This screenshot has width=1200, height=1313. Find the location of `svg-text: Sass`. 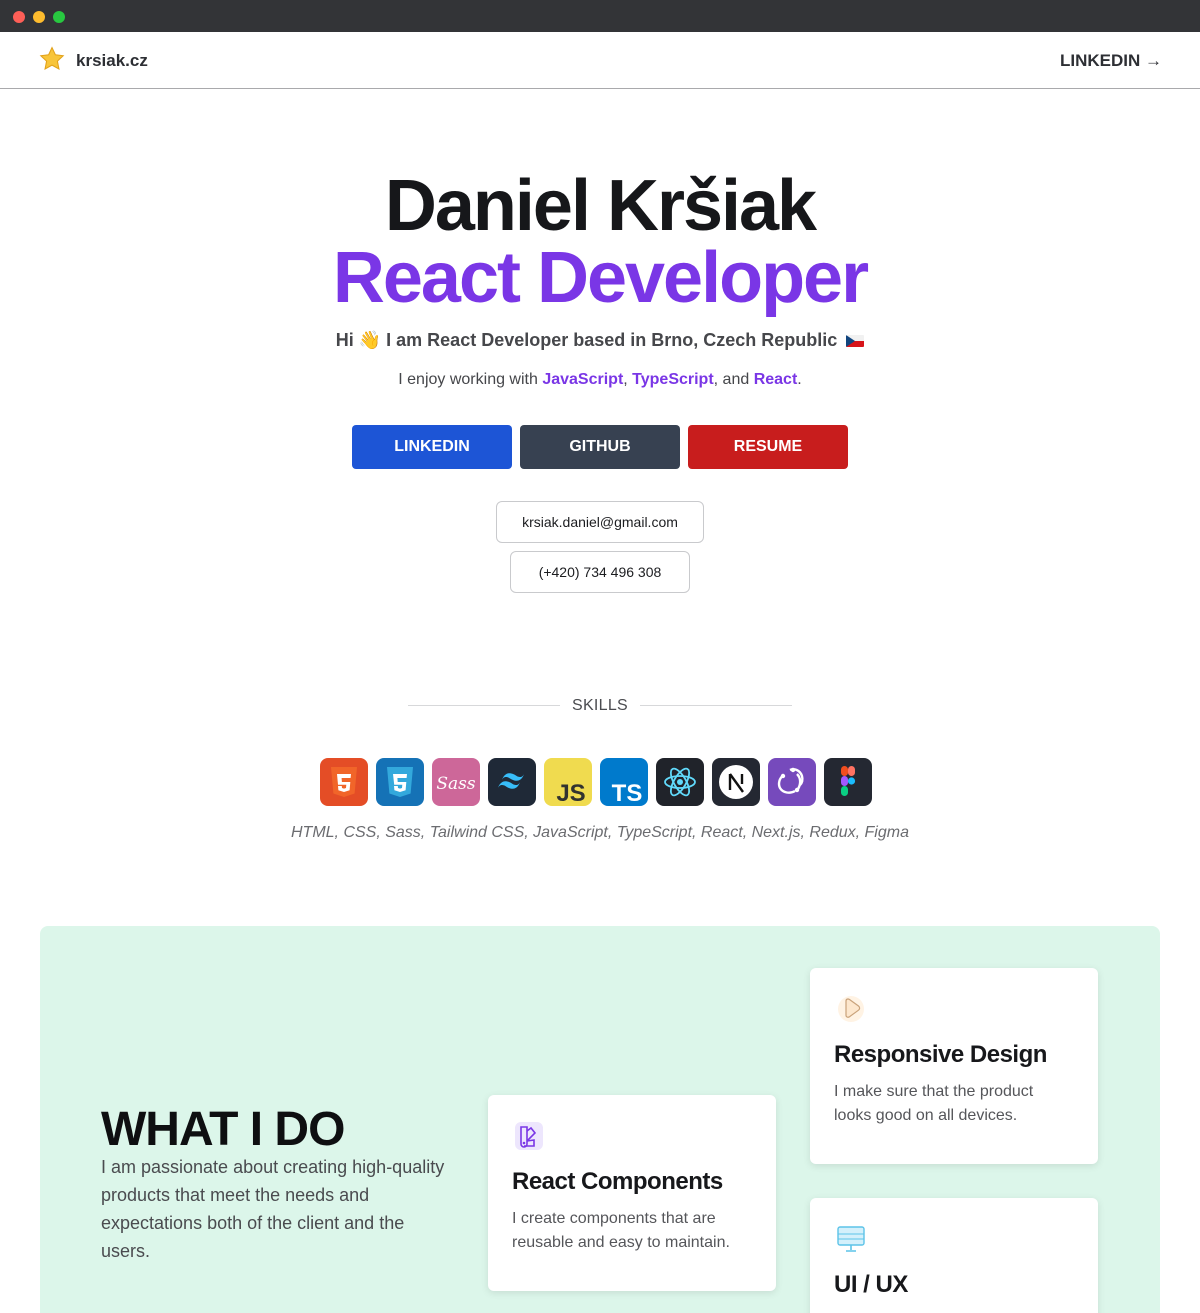

svg-text: Sass is located at coordinates (456, 784).